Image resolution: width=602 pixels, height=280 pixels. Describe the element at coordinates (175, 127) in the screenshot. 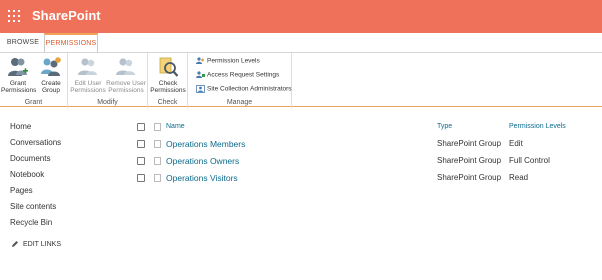

I see `column-header-name: Name` at that location.